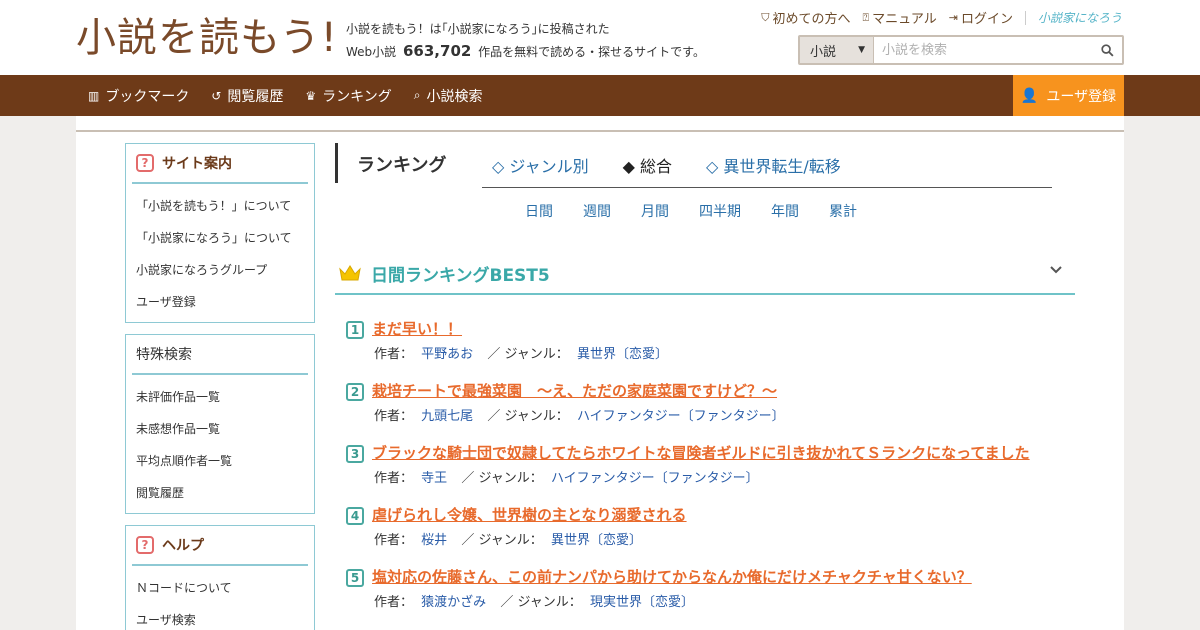 The height and width of the screenshot is (630, 1200). Describe the element at coordinates (355, 392) in the screenshot. I see `rank-number-icon: 2` at that location.